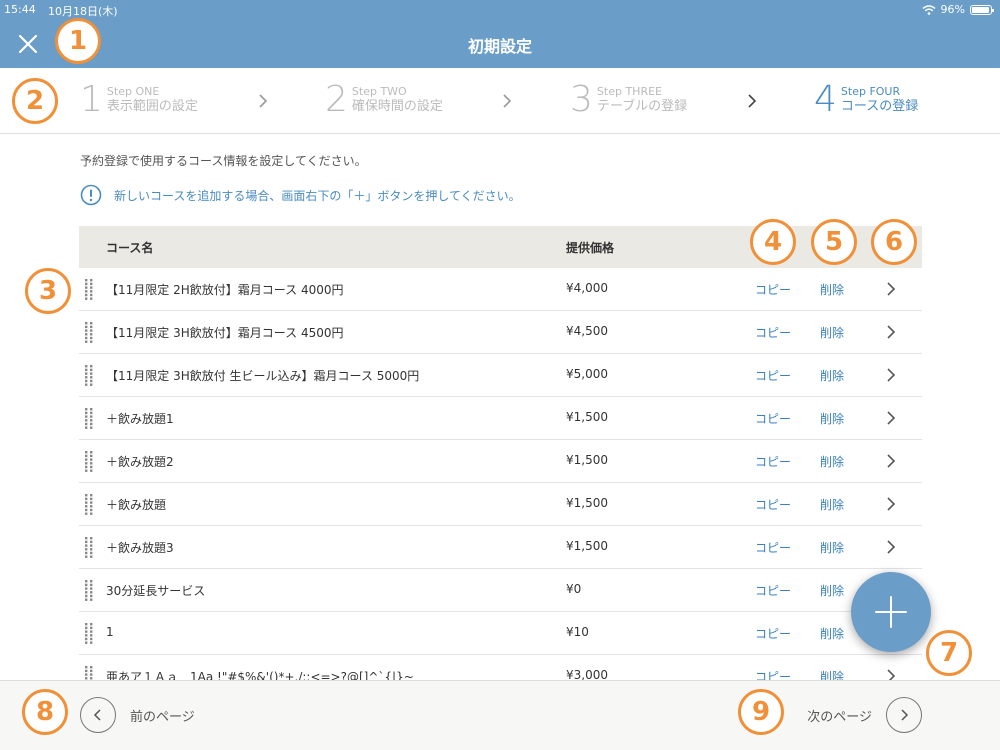  I want to click on battery-percent: 96%, so click(952, 9).